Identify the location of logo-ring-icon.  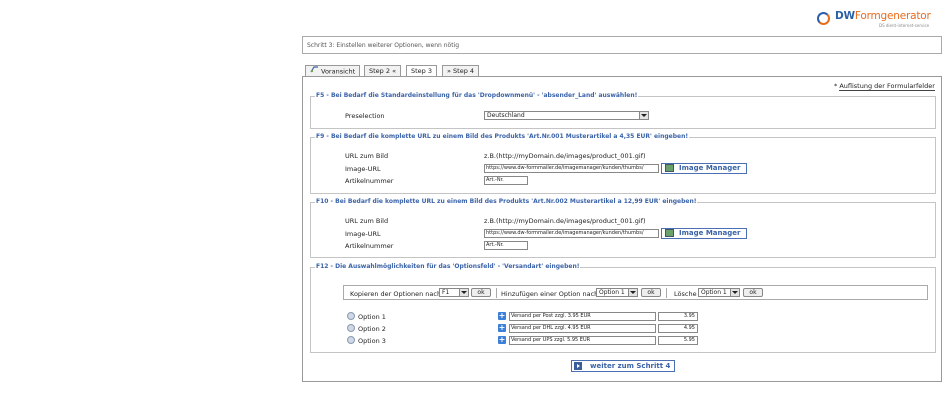
(823, 18).